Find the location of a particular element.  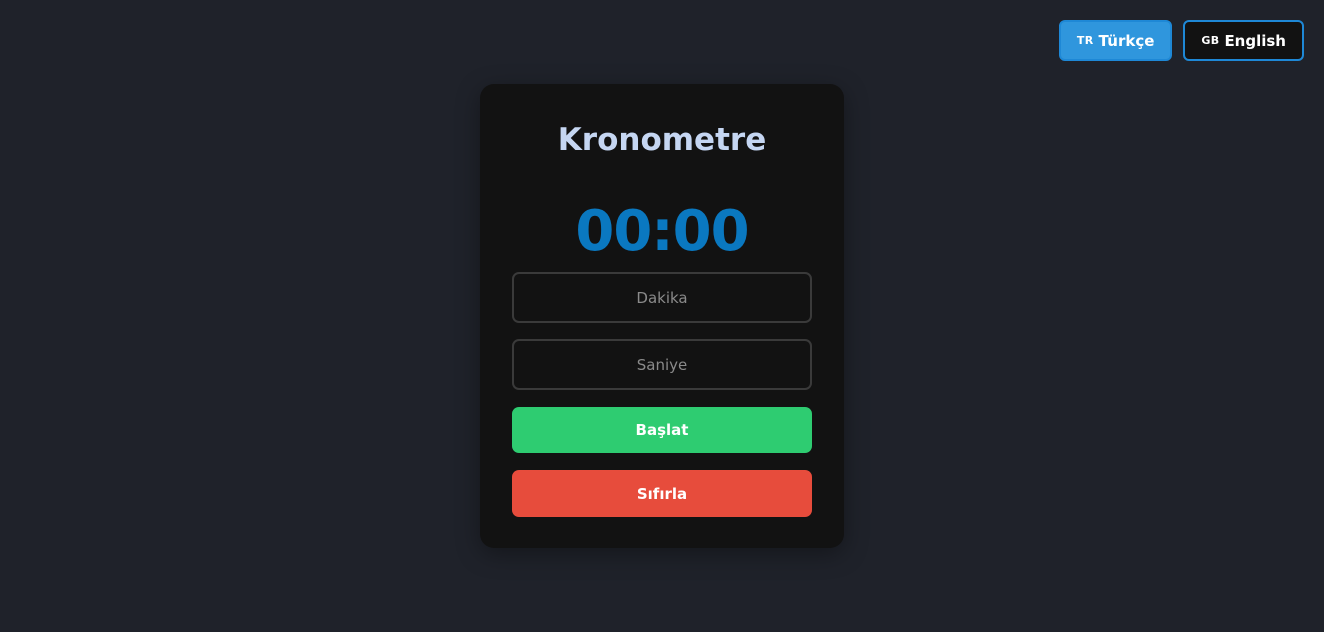

tr-flag-icon: TR is located at coordinates (1085, 40).